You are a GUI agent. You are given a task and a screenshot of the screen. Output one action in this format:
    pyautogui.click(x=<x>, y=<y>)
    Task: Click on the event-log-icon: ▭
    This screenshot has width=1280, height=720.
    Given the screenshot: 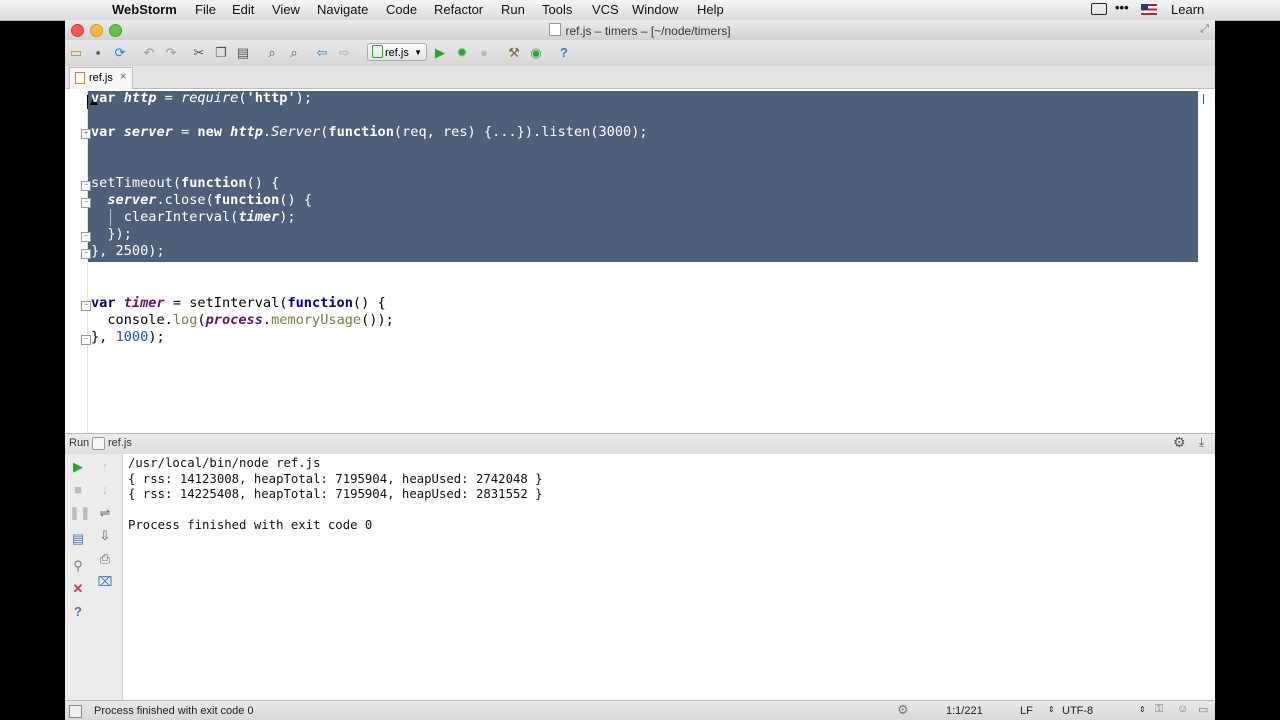 What is the action you would take?
    pyautogui.click(x=1203, y=709)
    